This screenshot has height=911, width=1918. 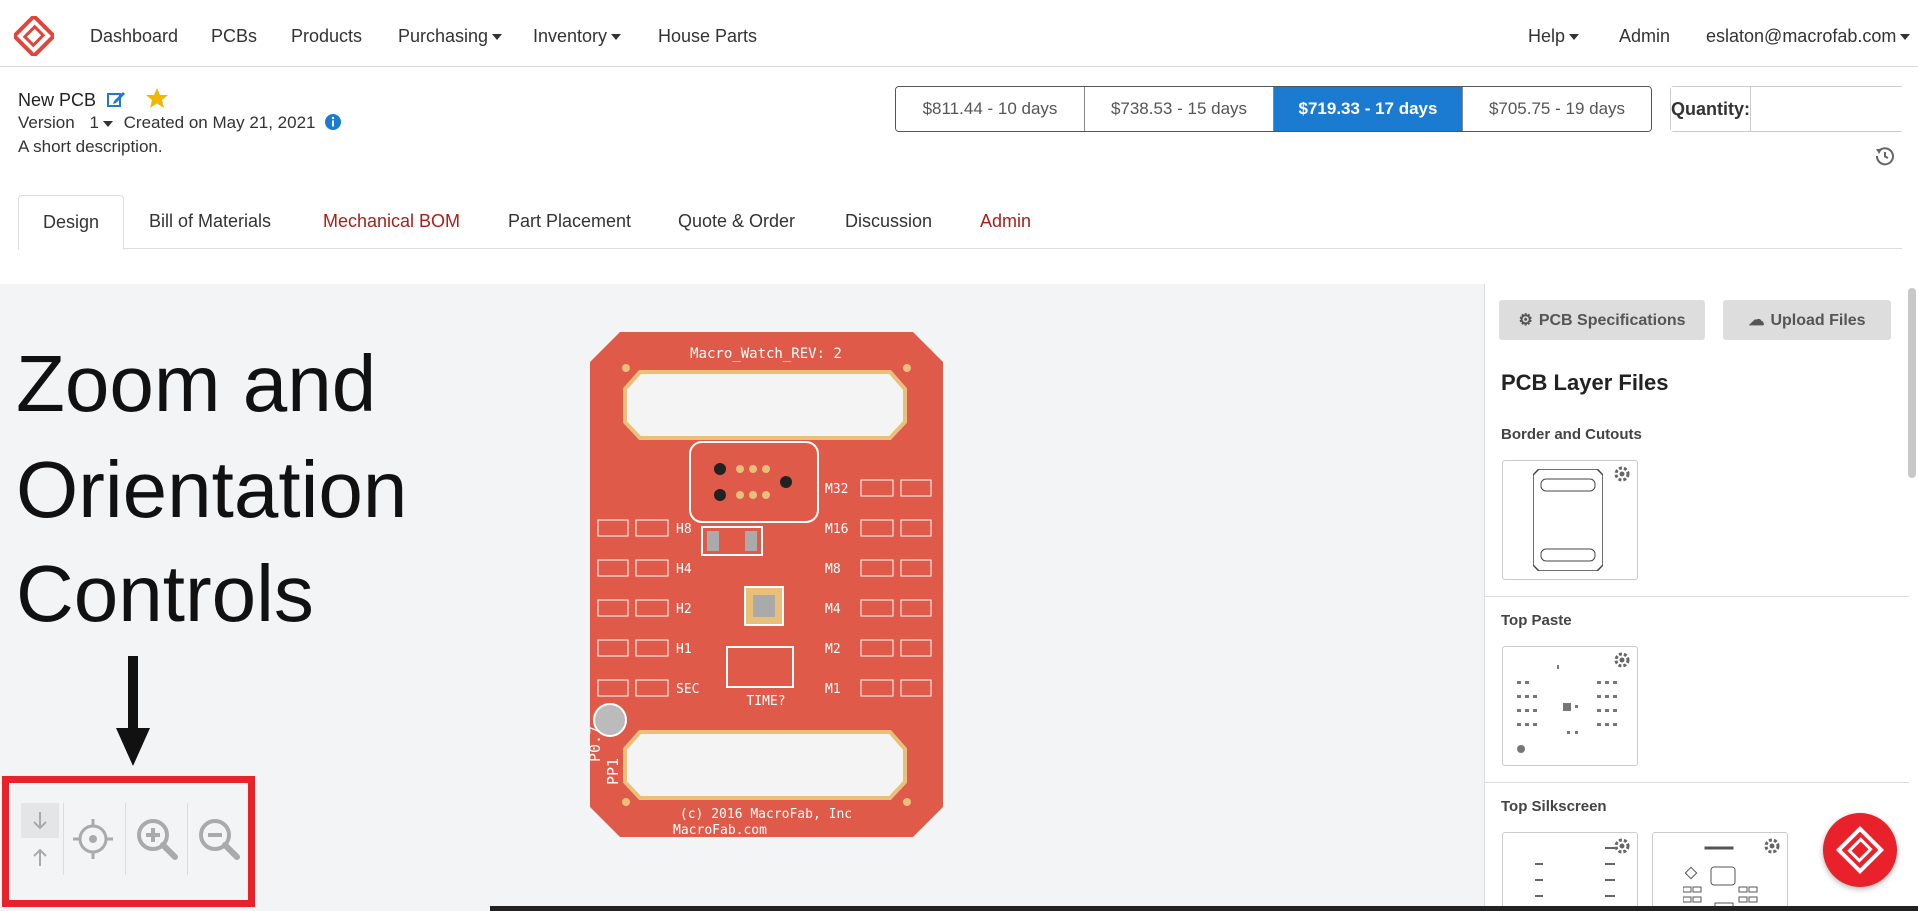 I want to click on zoom-out-button, so click(x=219, y=839).